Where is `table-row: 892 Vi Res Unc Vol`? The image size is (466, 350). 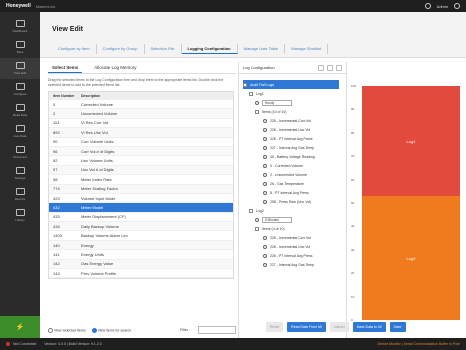 table-row: 892 Vi Res Unc Vol is located at coordinates (141, 133).